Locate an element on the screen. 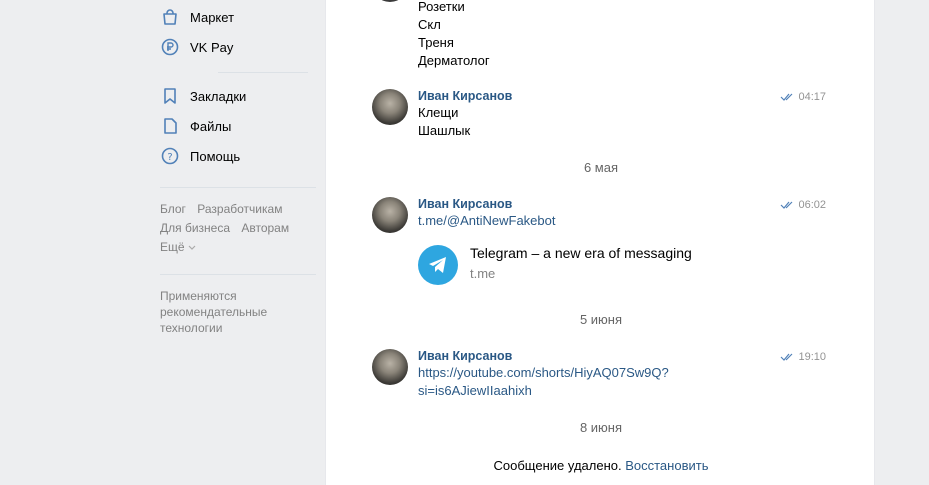 This screenshot has width=929, height=485. deleted-message-text: Сообщение удалено. is located at coordinates (557, 465).